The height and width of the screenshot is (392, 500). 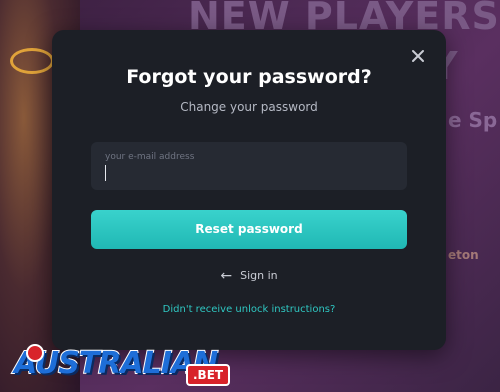 What do you see at coordinates (35, 353) in the screenshot?
I see `logo-badge-icon` at bounding box center [35, 353].